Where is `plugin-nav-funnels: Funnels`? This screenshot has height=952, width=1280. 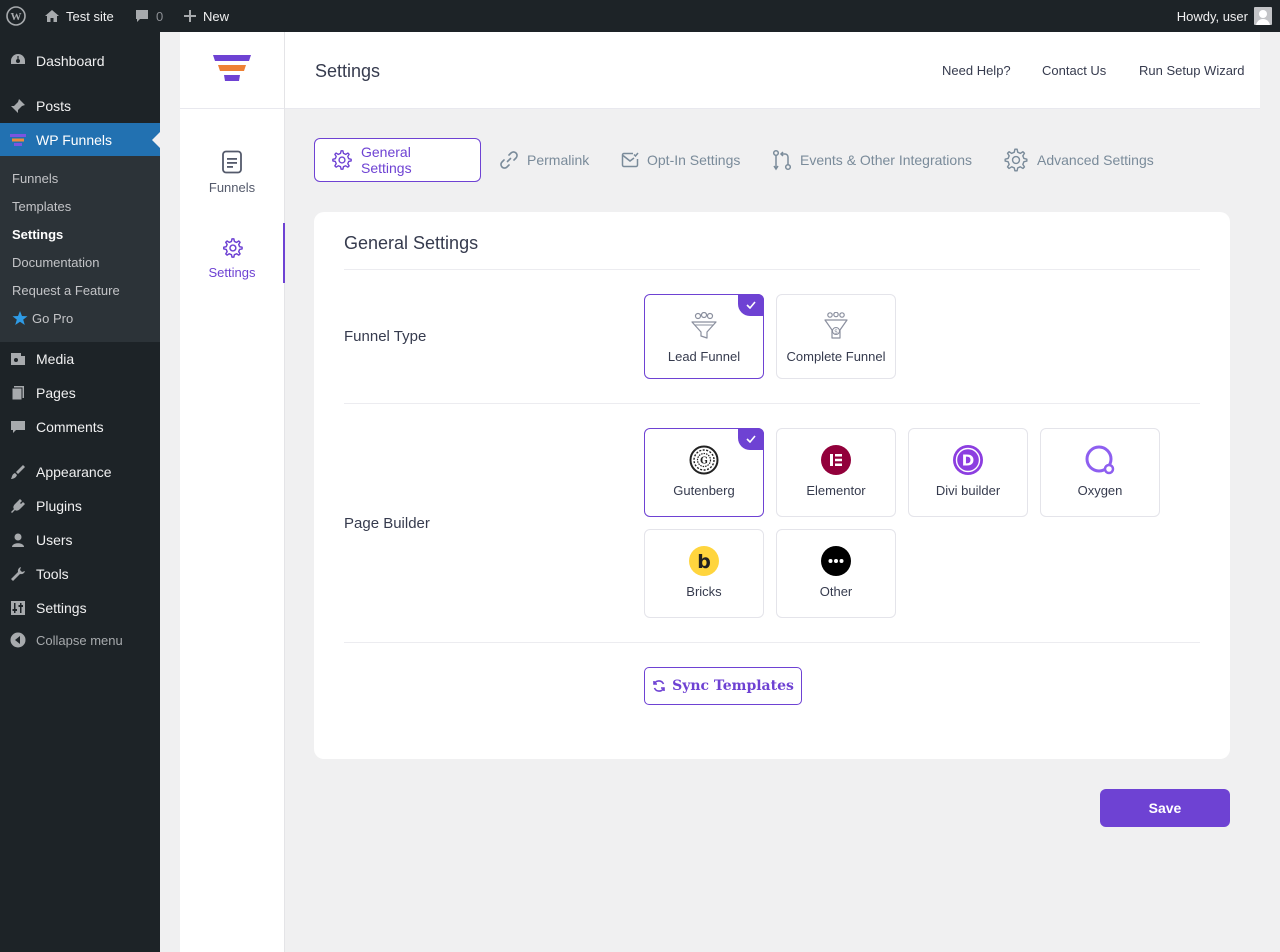
plugin-nav-funnels: Funnels is located at coordinates (232, 172).